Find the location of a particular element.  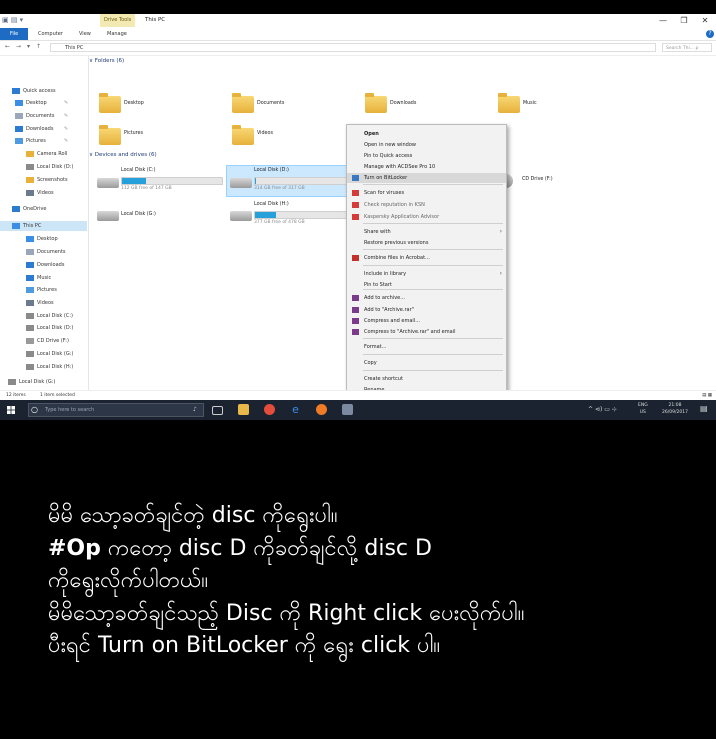

folder-music: Music is located at coordinates (530, 103).